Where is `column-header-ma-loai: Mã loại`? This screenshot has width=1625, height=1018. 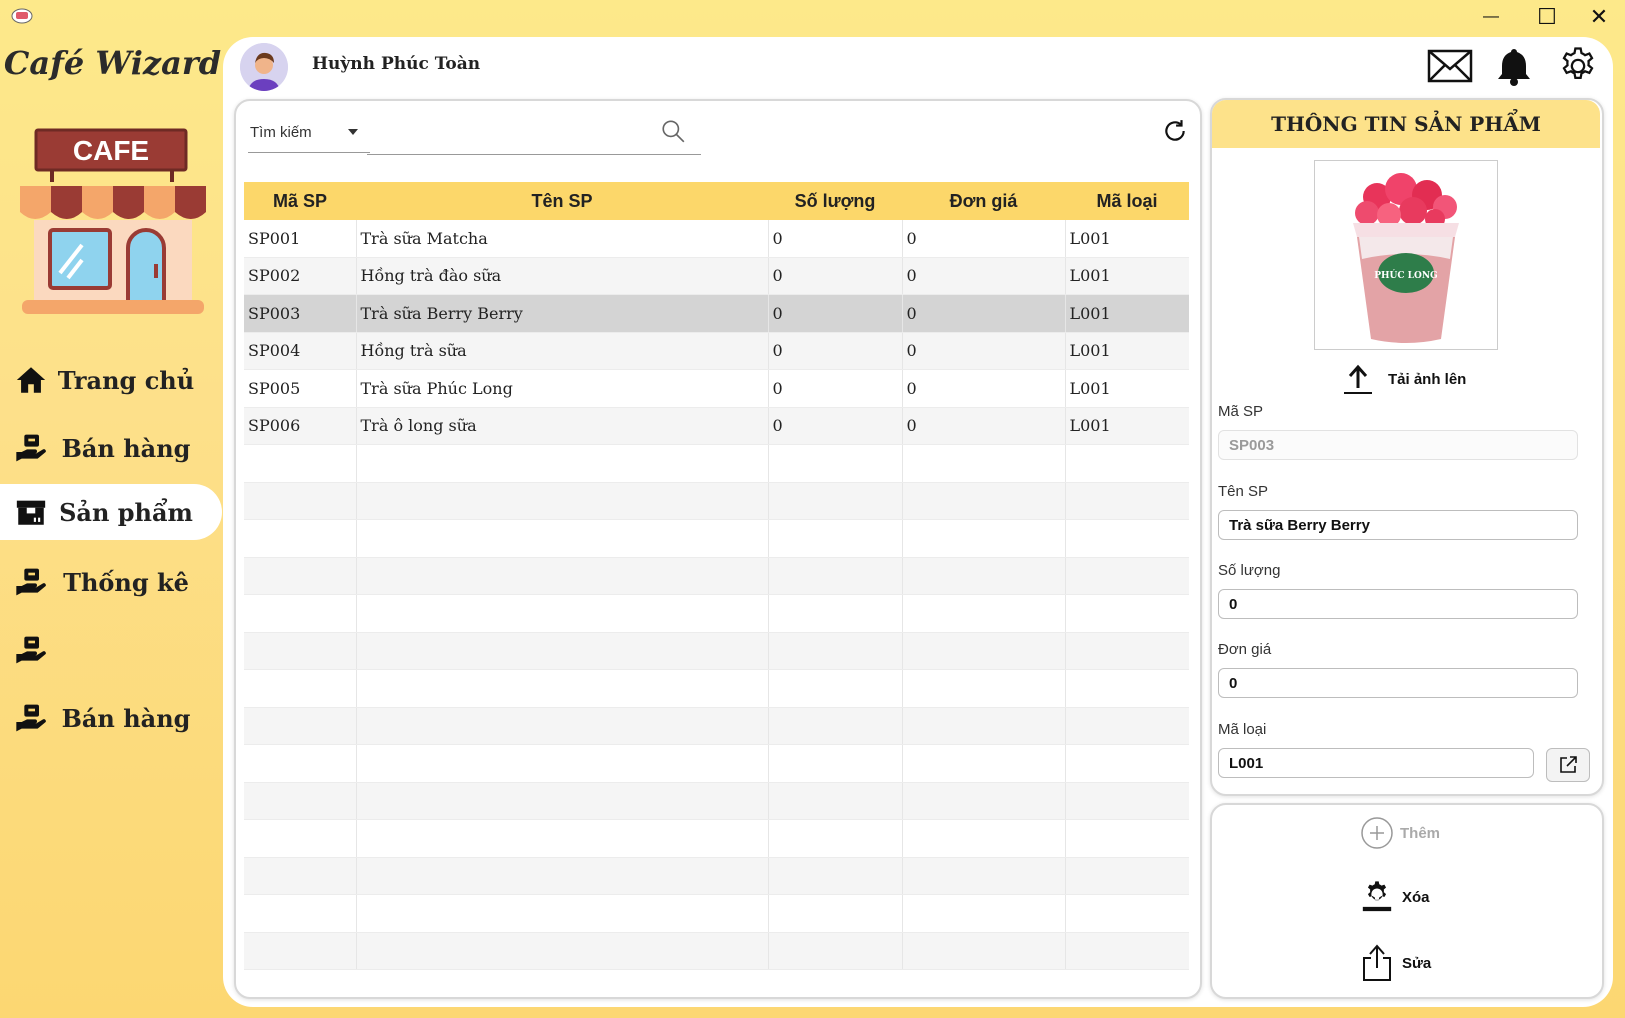 column-header-ma-loai: Mã loại is located at coordinates (1127, 201).